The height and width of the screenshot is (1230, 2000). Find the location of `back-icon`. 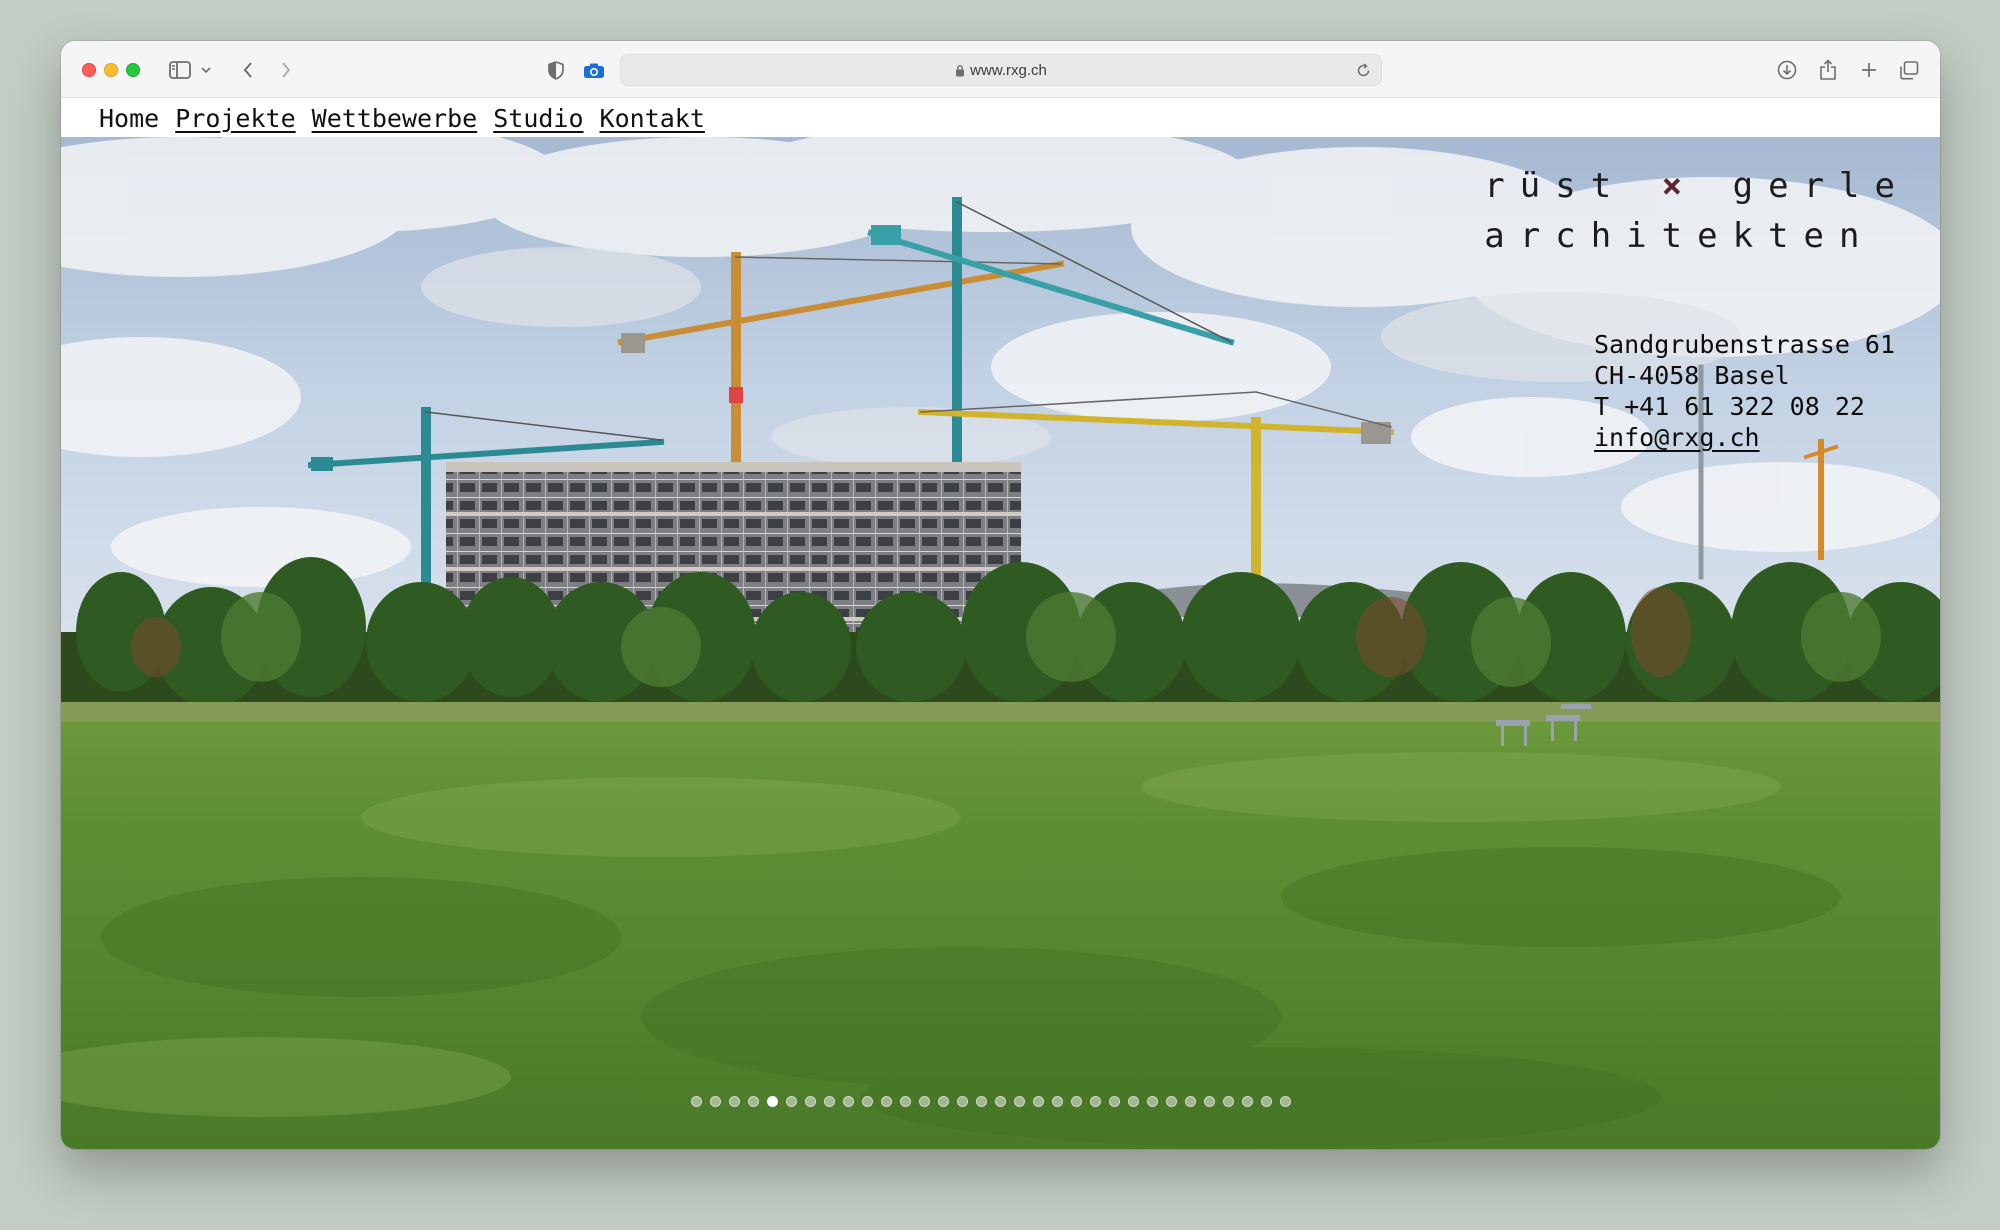

back-icon is located at coordinates (247, 70).